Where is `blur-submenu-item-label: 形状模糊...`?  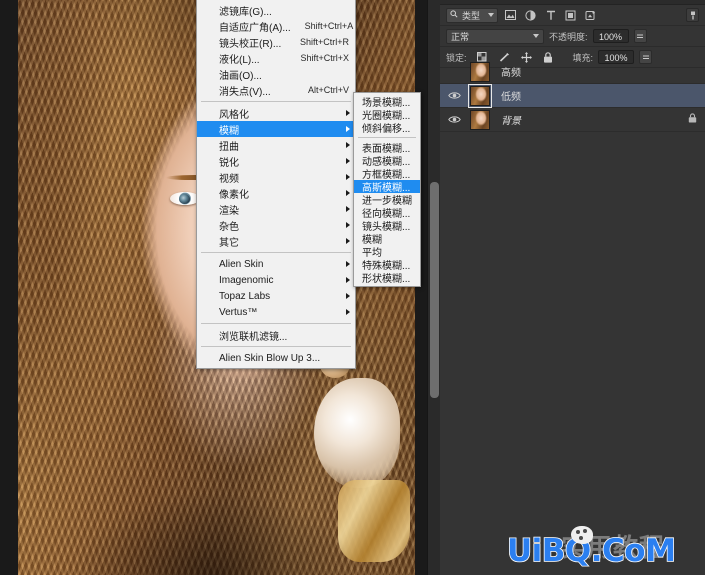
blur-submenu-item-label: 形状模糊... is located at coordinates (386, 279).